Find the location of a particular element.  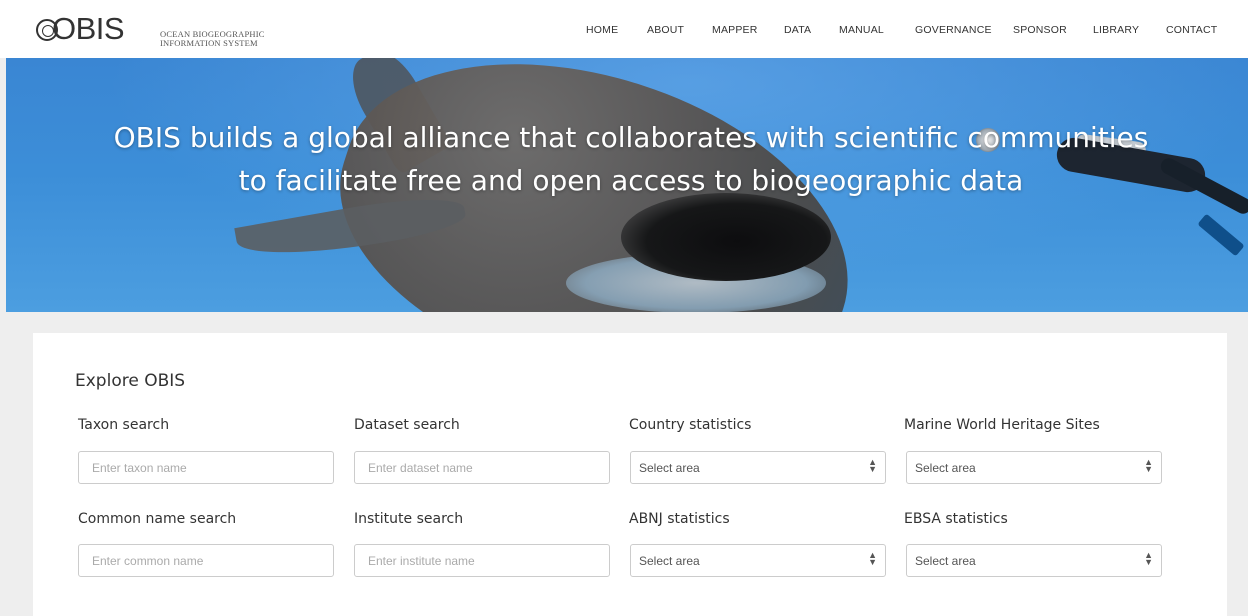

explore-title: Explore OBIS is located at coordinates (130, 381).